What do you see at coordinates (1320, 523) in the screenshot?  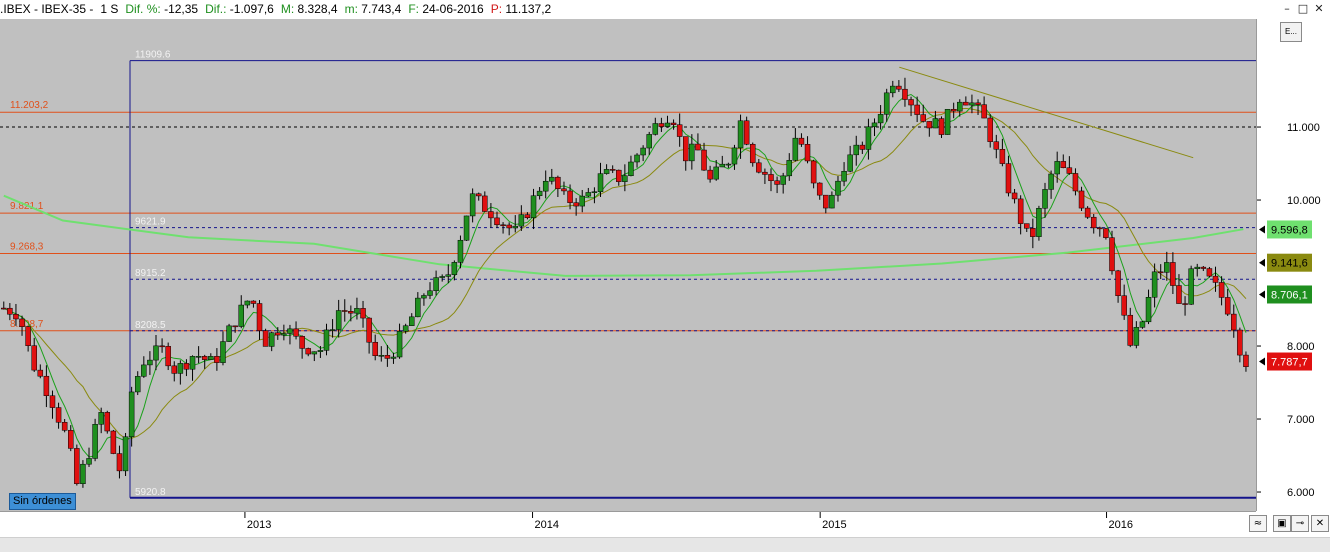 I see `close-panel-icon: ✕` at bounding box center [1320, 523].